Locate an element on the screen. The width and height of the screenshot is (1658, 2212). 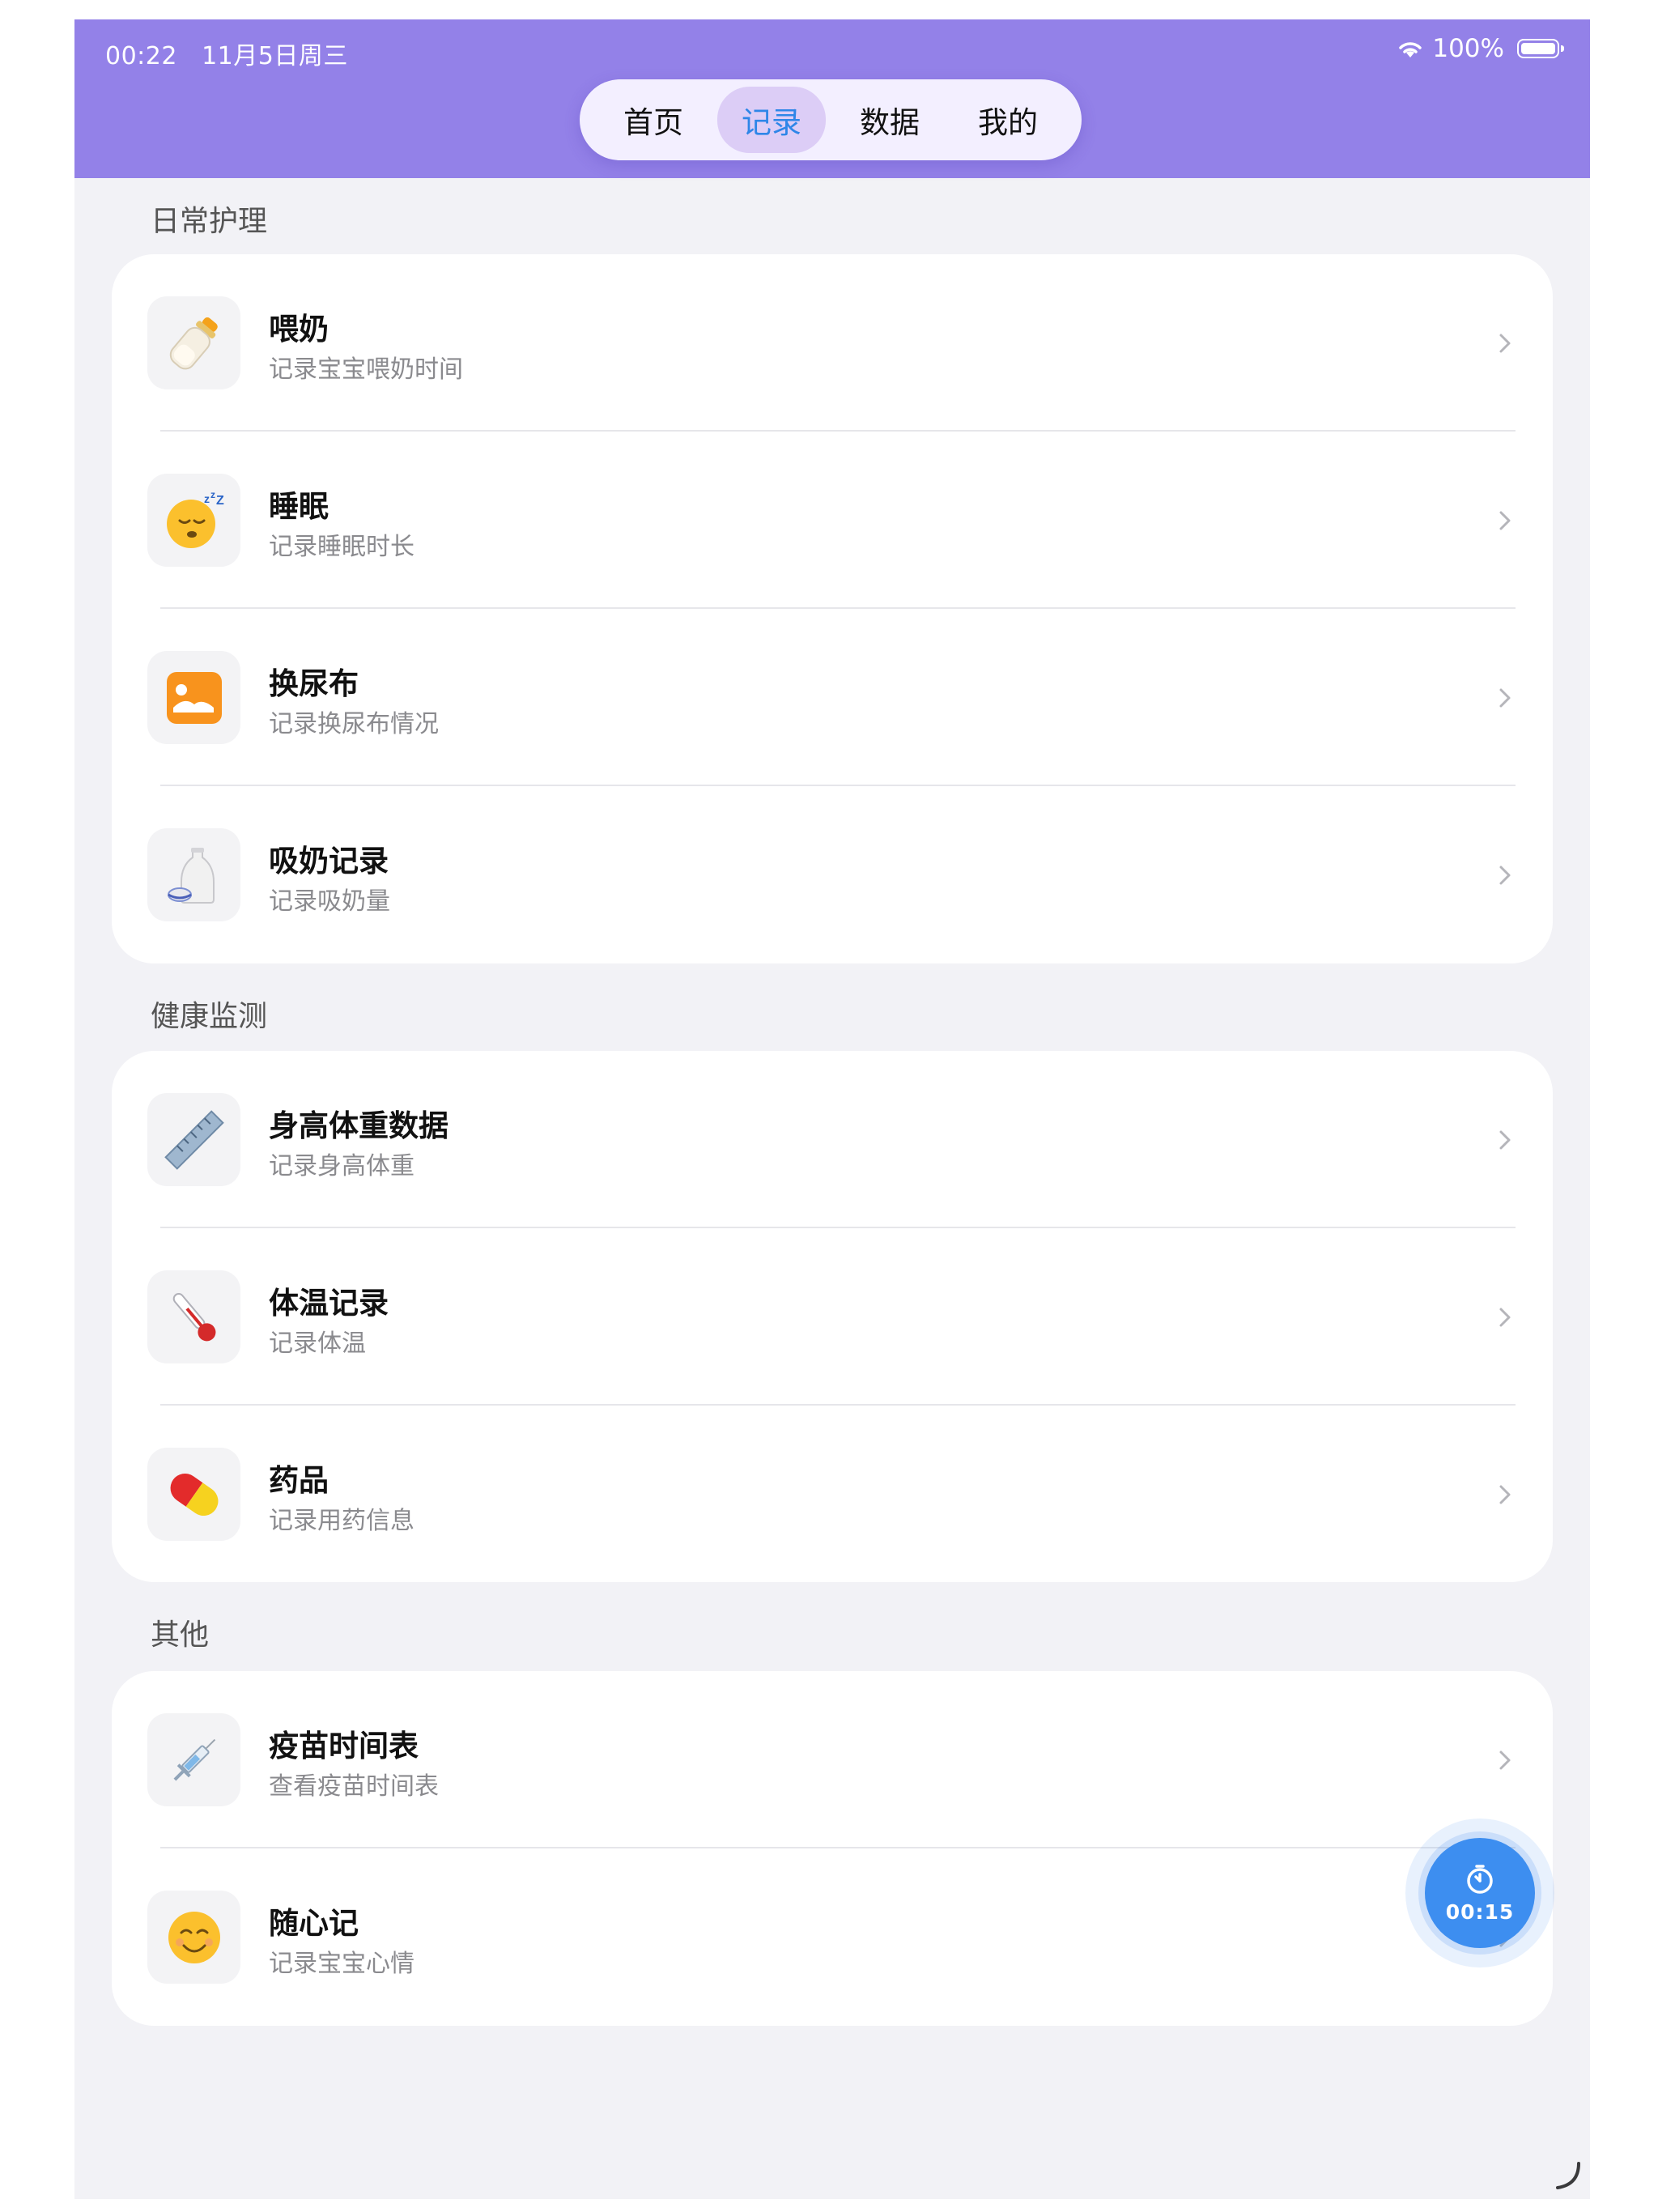
section-title-daily-care: 日常护理 is located at coordinates (209, 221).